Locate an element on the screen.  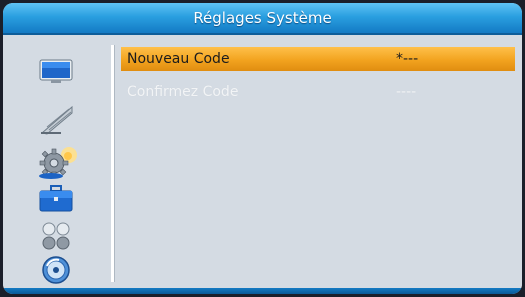
briefcase-icon is located at coordinates (56, 201).